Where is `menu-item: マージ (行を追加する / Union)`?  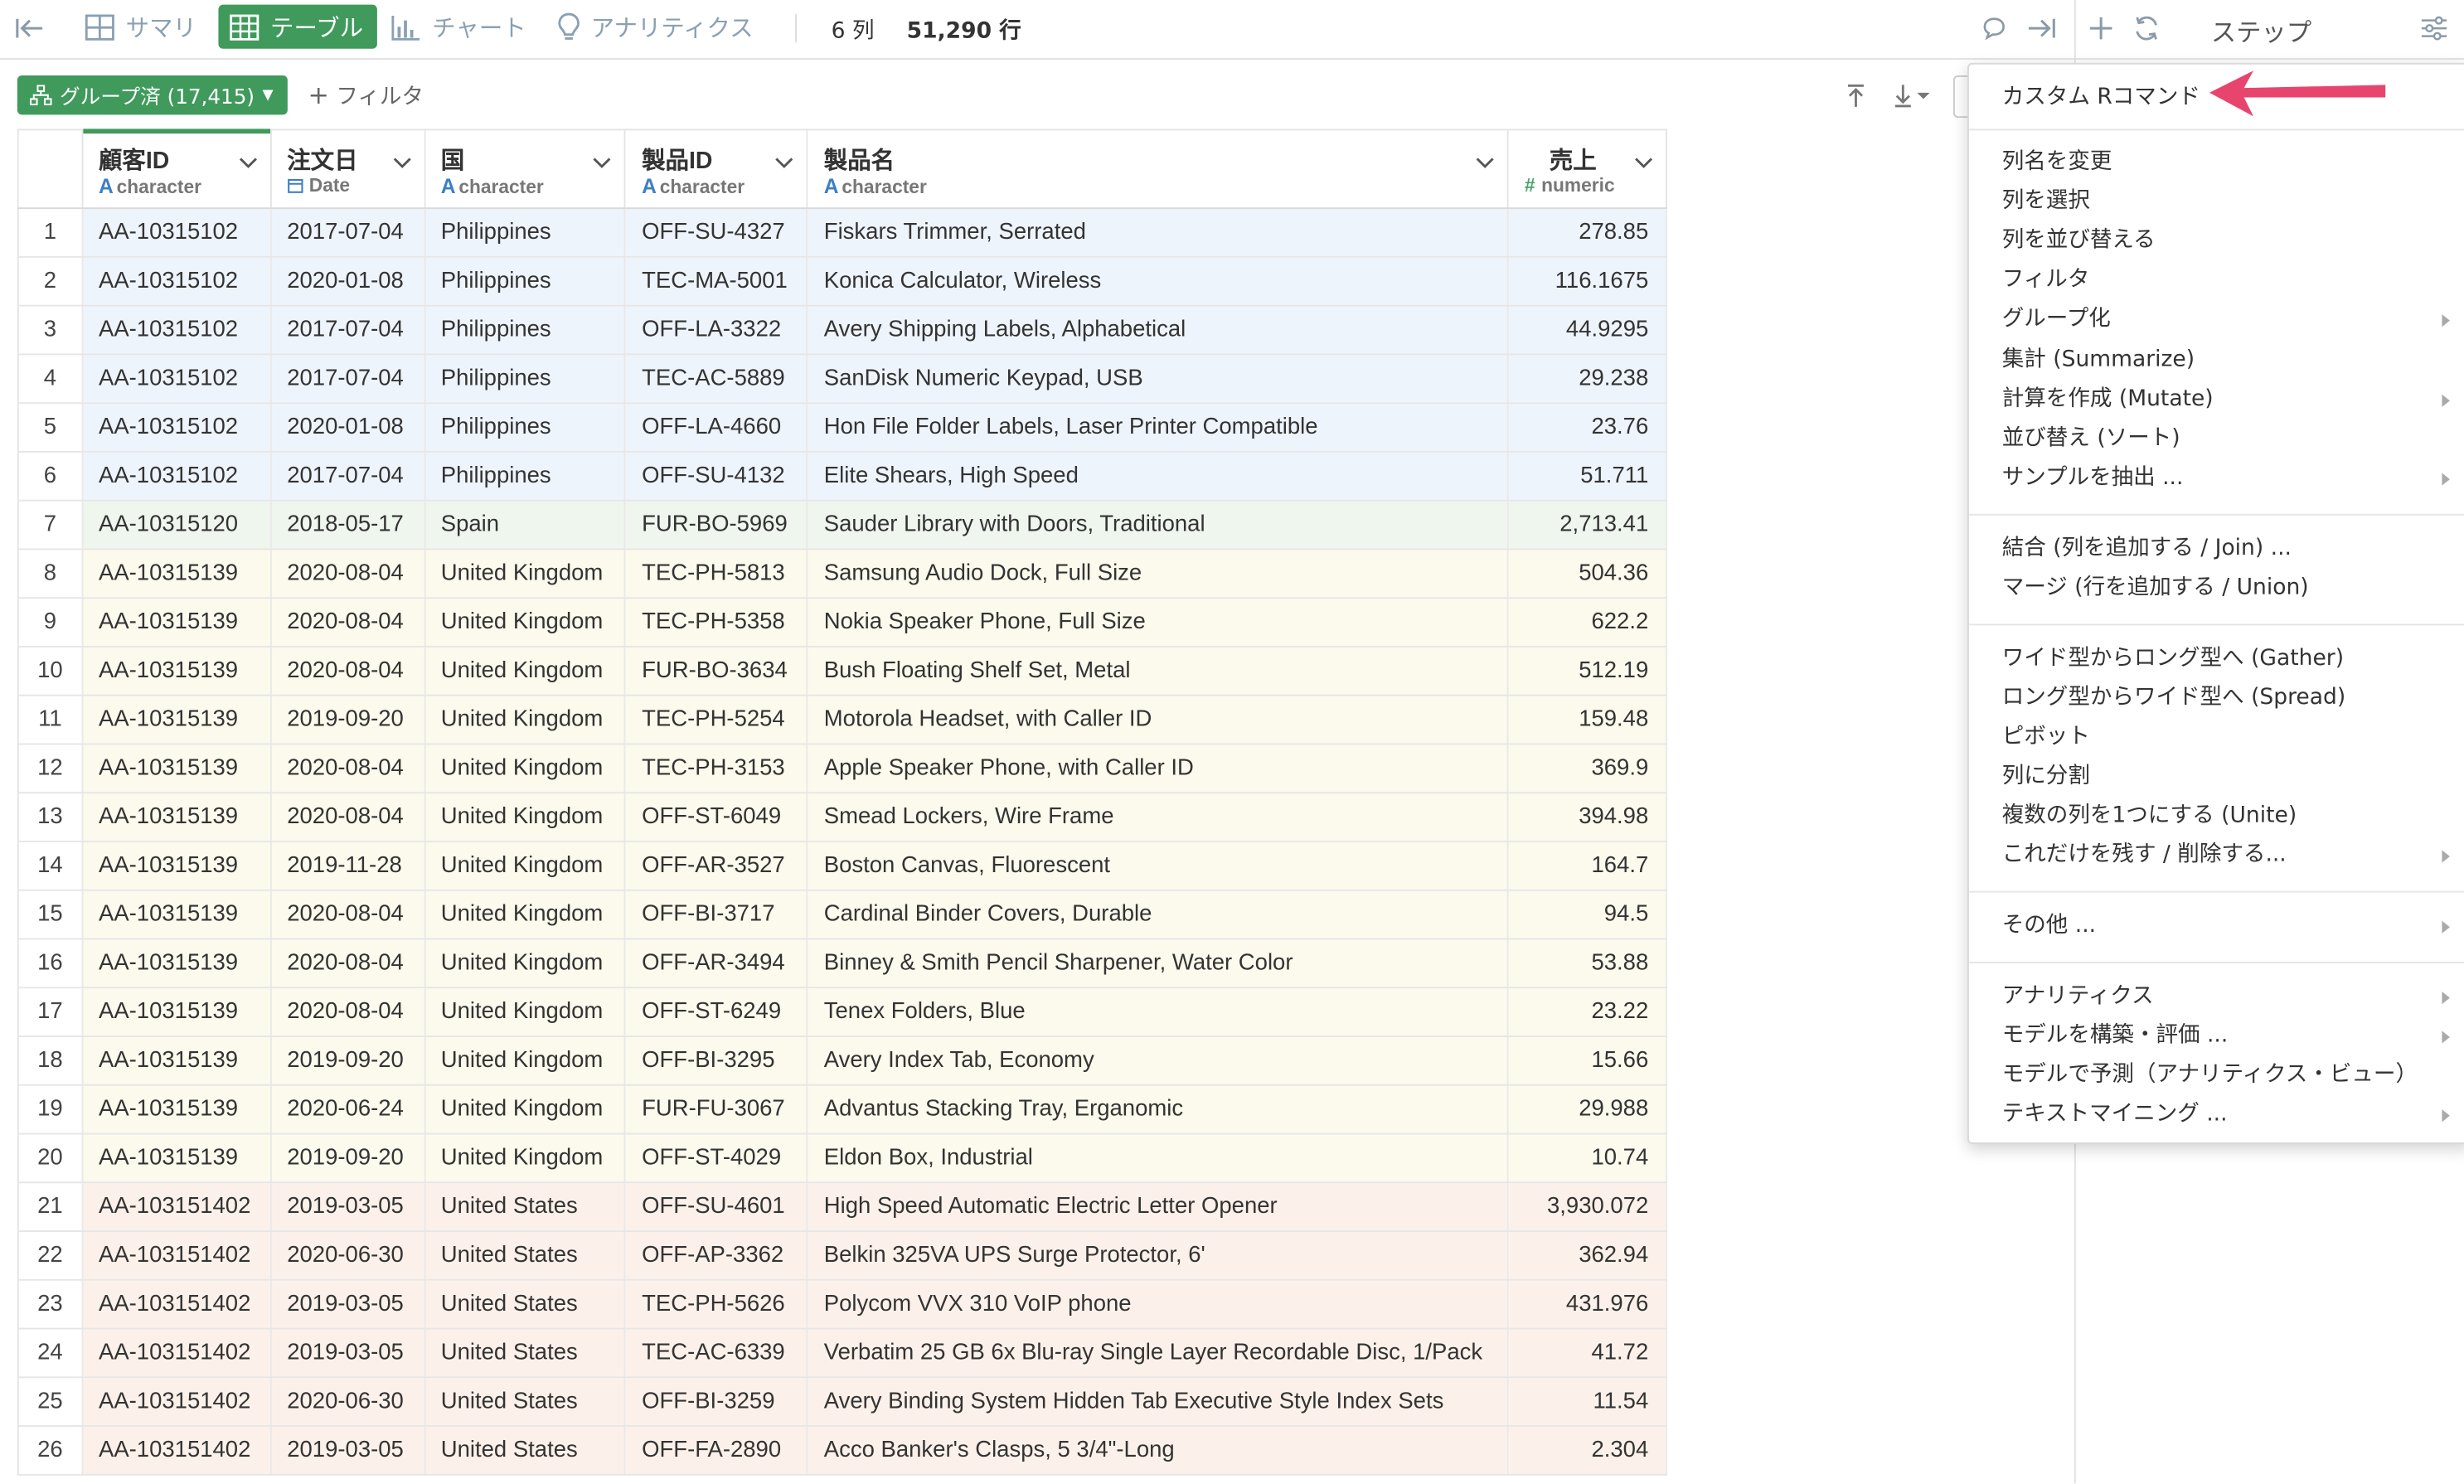 menu-item: マージ (行を追加する / Union) is located at coordinates (2155, 586).